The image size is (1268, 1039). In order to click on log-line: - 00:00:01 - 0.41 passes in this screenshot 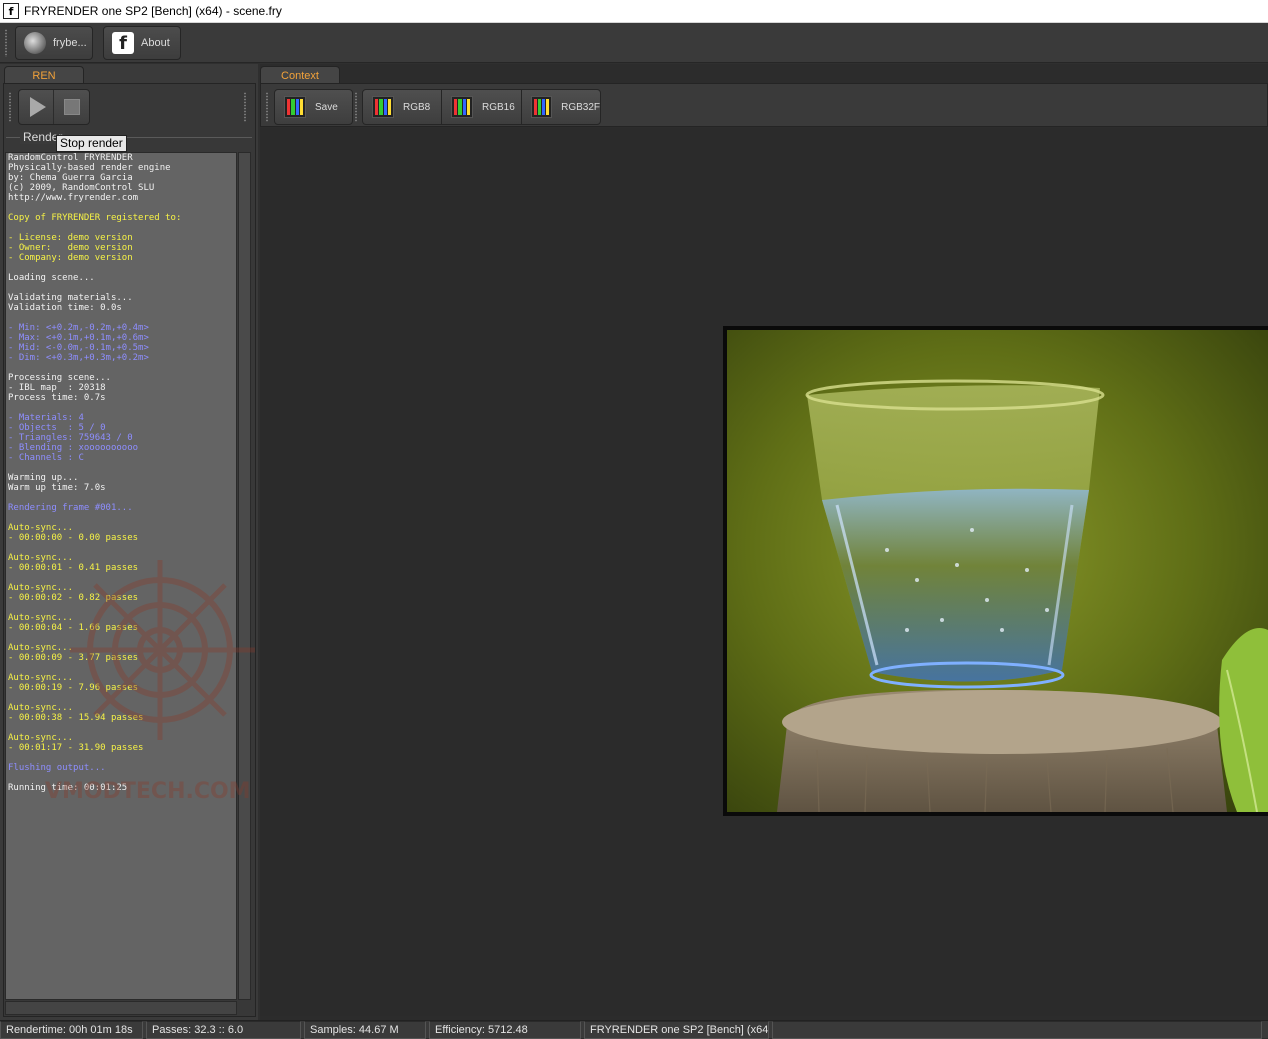, I will do `click(73, 568)`.